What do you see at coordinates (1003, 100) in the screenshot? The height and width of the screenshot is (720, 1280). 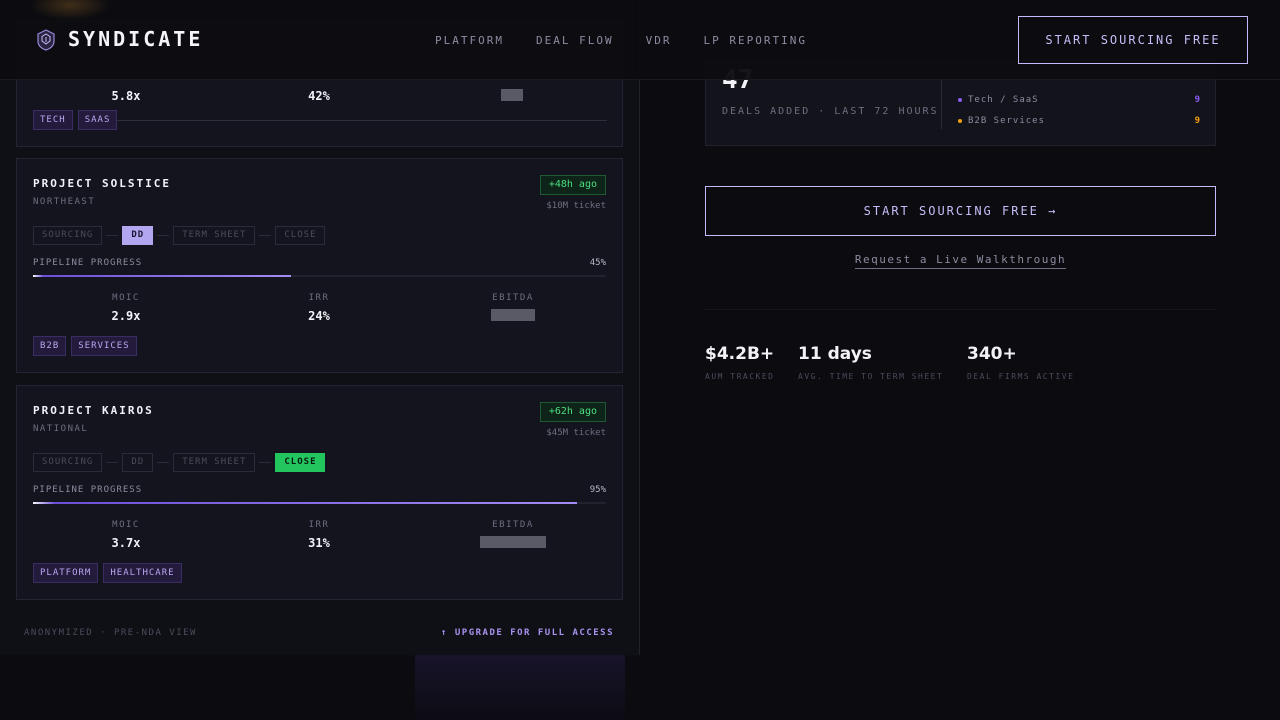 I see `sector-name: Tech / SaaS` at bounding box center [1003, 100].